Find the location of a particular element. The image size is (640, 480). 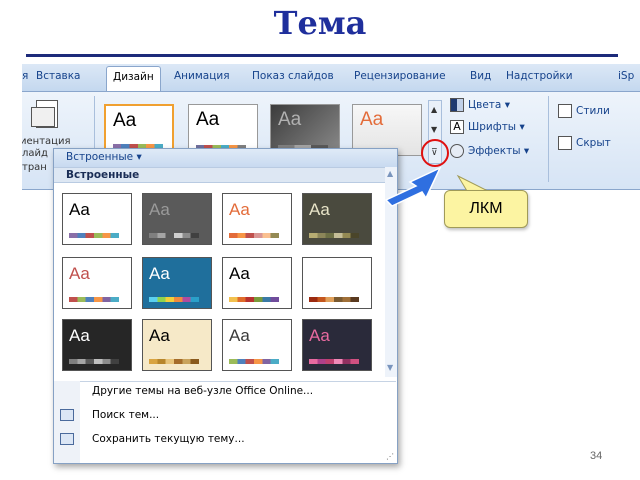

callout-box: ЛКМ is located at coordinates (486, 209).